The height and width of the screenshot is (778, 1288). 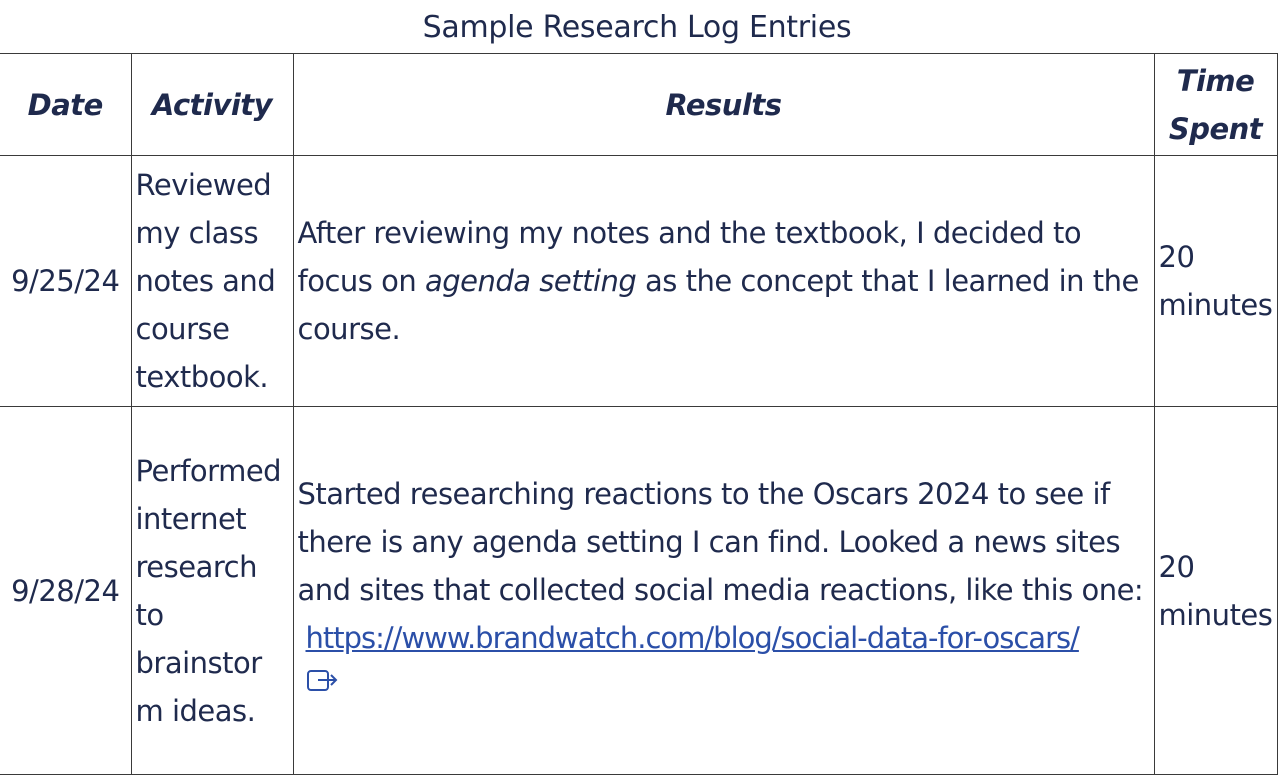 I want to click on date-cell: 9/28/24, so click(x=66, y=590).